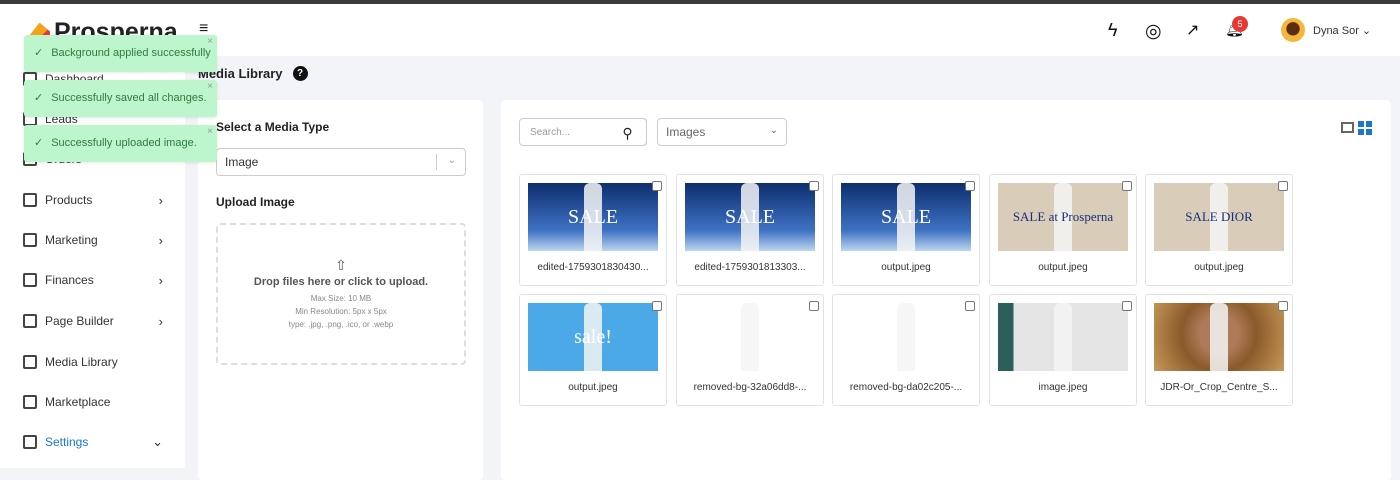  I want to click on media-tile: sale! output.jpeg, so click(593, 350).